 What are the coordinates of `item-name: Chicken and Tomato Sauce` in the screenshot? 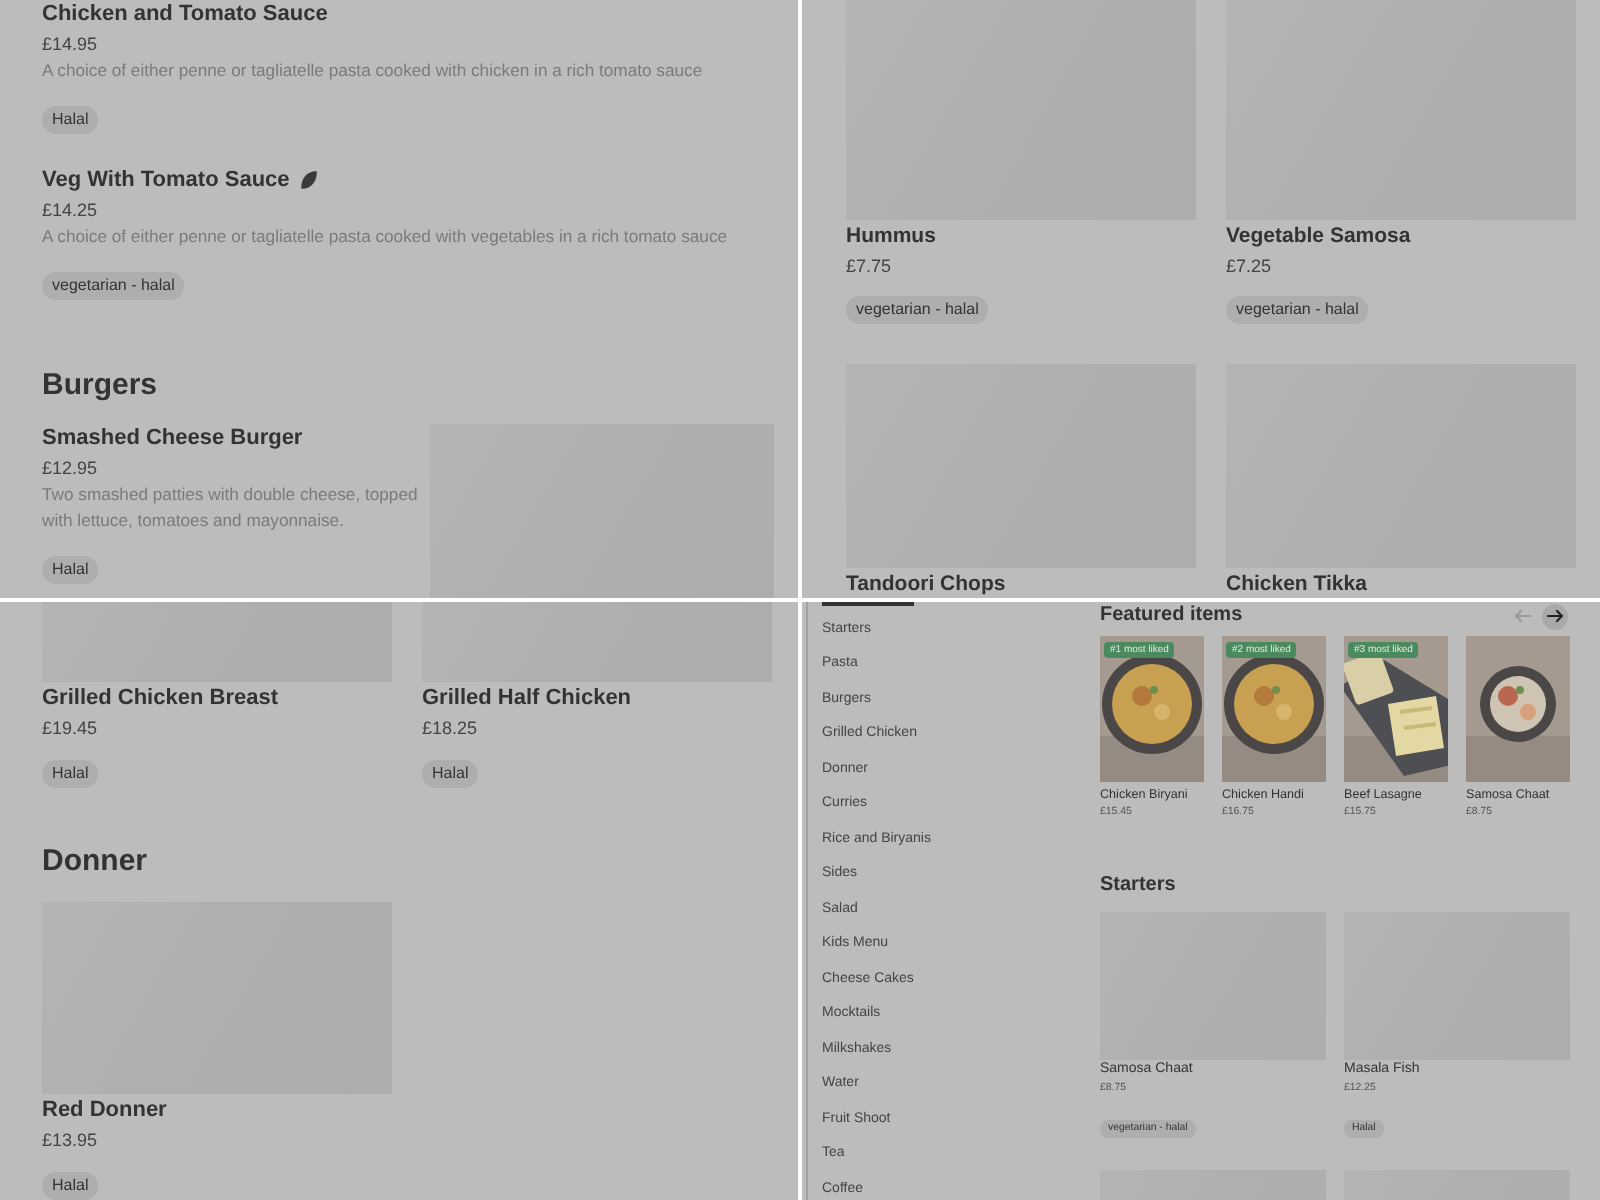 It's located at (185, 15).